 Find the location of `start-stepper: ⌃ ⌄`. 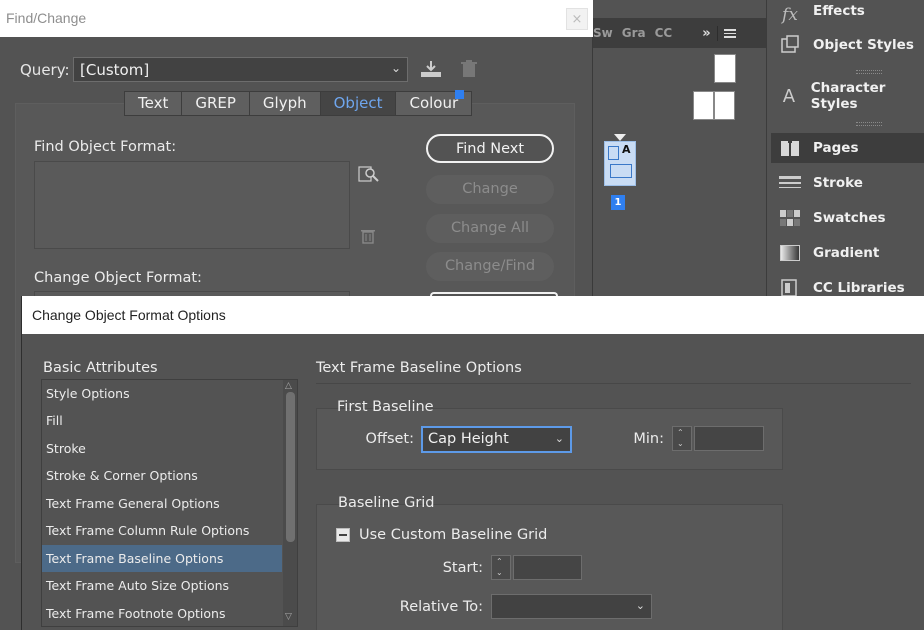

start-stepper: ⌃ ⌄ is located at coordinates (501, 567).